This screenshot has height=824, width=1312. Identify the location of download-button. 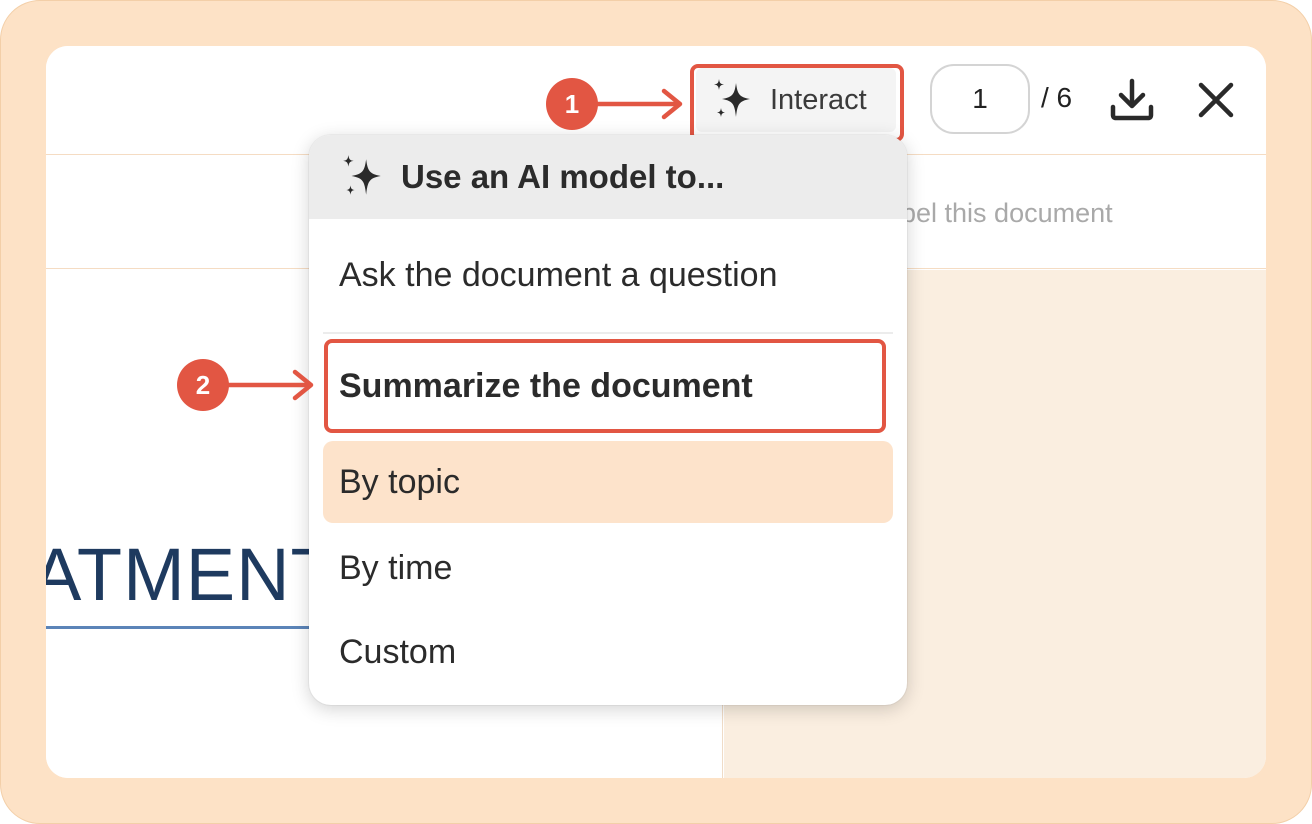
(1132, 100).